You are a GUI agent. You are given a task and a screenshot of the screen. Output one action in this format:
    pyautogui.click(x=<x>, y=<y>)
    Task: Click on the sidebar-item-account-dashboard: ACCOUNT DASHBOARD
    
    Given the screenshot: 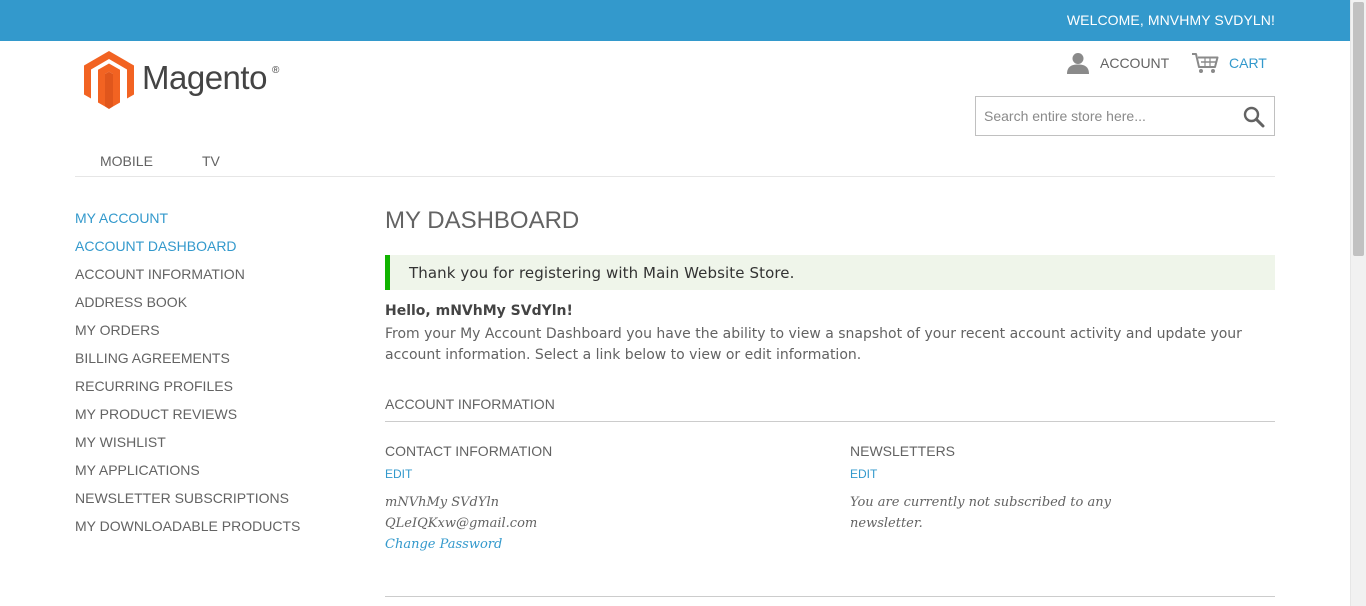 What is the action you would take?
    pyautogui.click(x=187, y=252)
    